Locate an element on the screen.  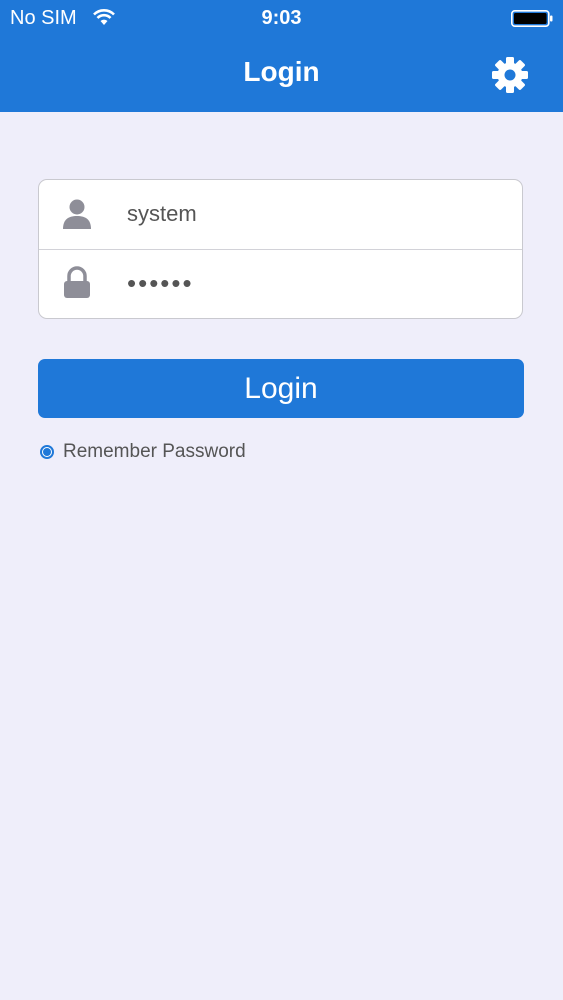
status-bar: No SIM 9:03 is located at coordinates (281, 19).